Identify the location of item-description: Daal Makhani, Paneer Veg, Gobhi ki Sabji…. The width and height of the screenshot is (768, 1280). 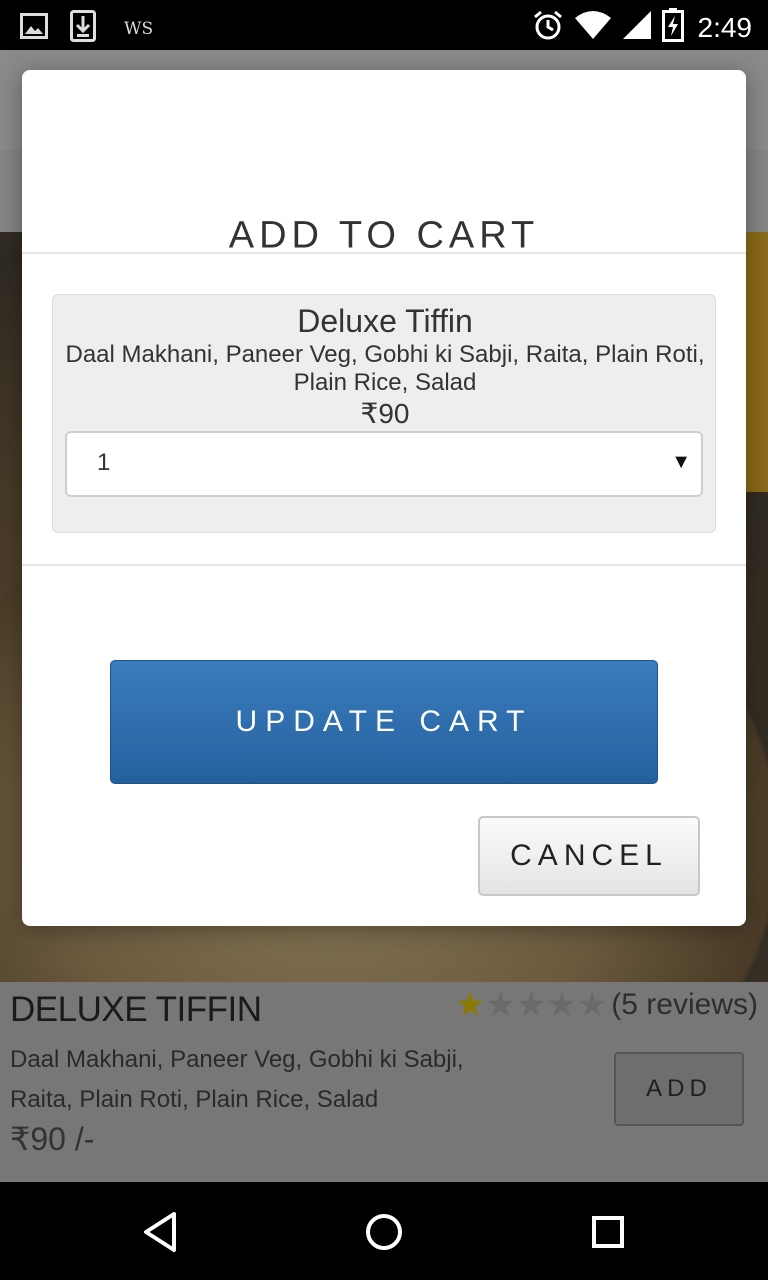
(237, 1079).